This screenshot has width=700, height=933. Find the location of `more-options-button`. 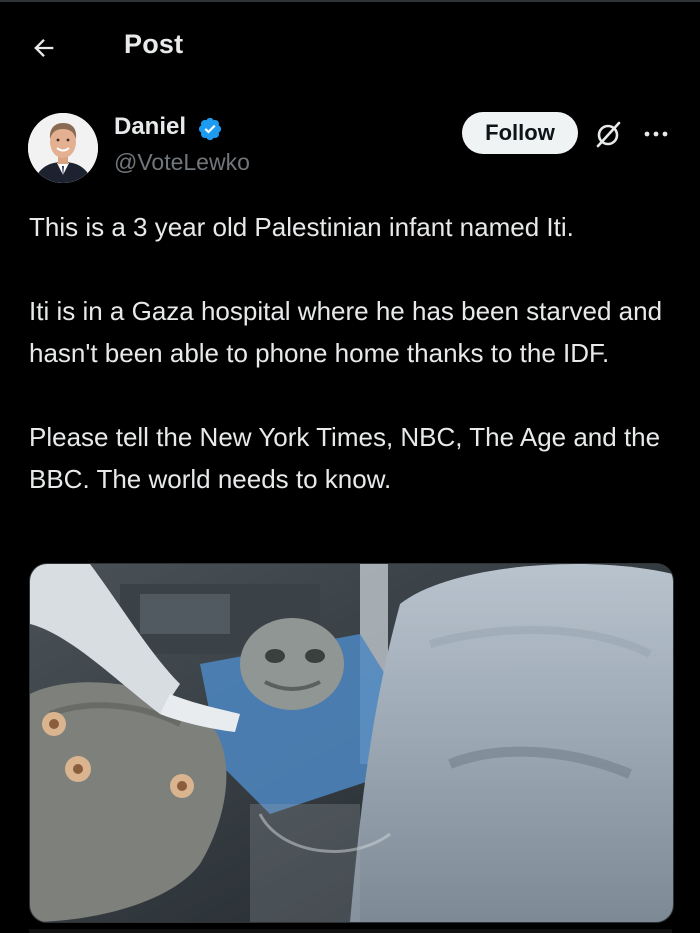

more-options-button is located at coordinates (656, 134).